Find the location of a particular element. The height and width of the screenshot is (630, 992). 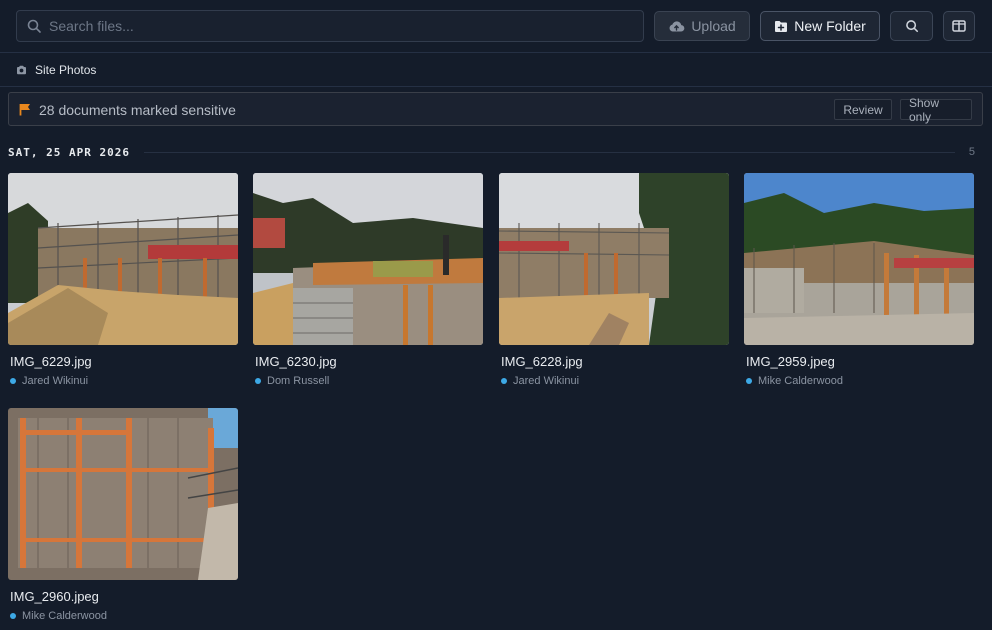

group-count: 5 is located at coordinates (971, 152).